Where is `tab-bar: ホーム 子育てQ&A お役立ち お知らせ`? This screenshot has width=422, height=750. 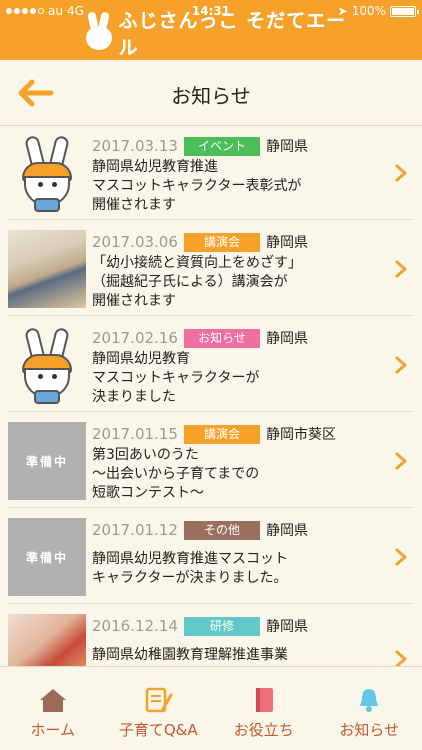 tab-bar: ホーム 子育てQ&A お役立ち お知らせ is located at coordinates (211, 708).